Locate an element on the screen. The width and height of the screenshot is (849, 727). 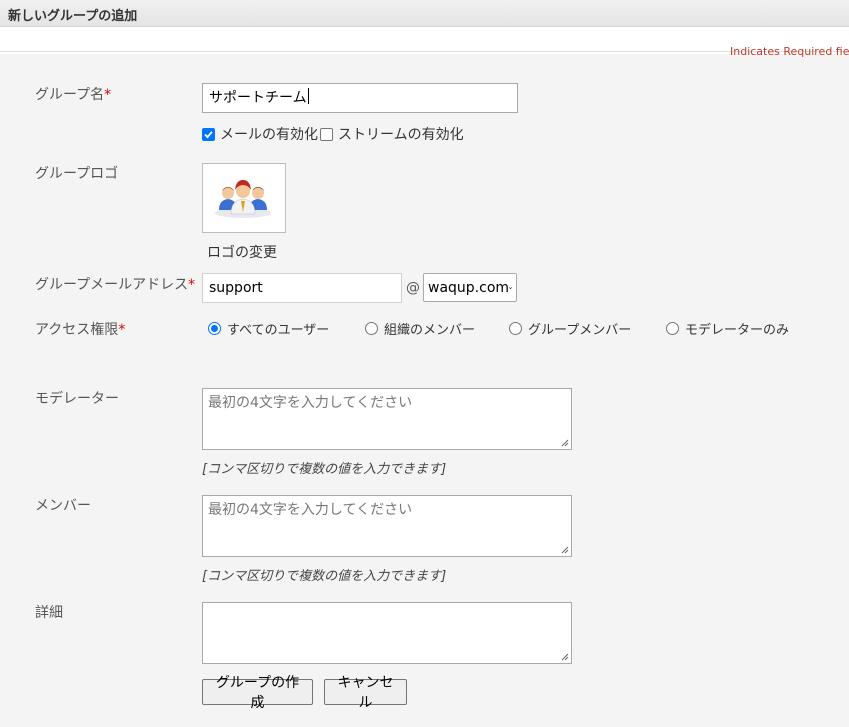
members-textarea: 最初の4文字を入力してください is located at coordinates (387, 526).